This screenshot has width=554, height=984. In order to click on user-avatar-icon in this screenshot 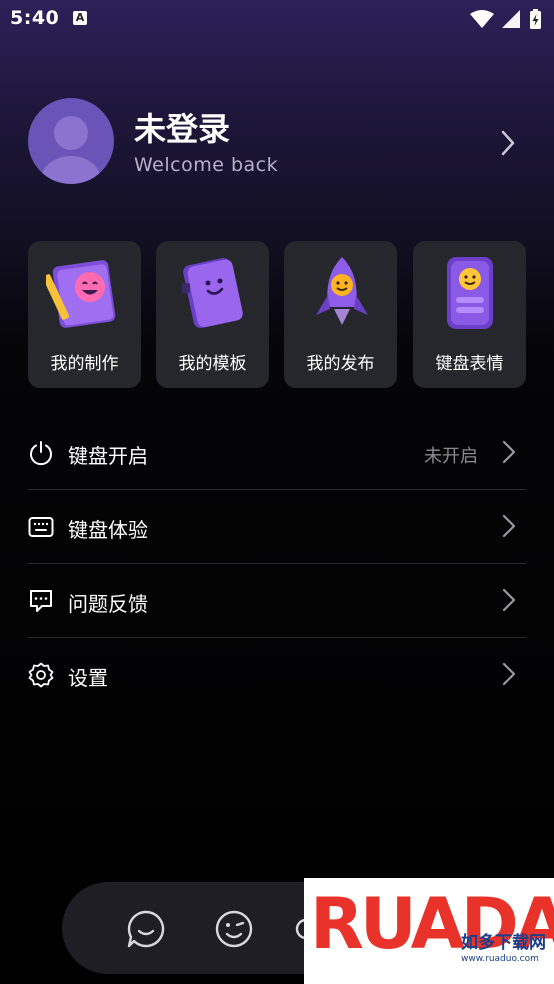, I will do `click(71, 150)`.